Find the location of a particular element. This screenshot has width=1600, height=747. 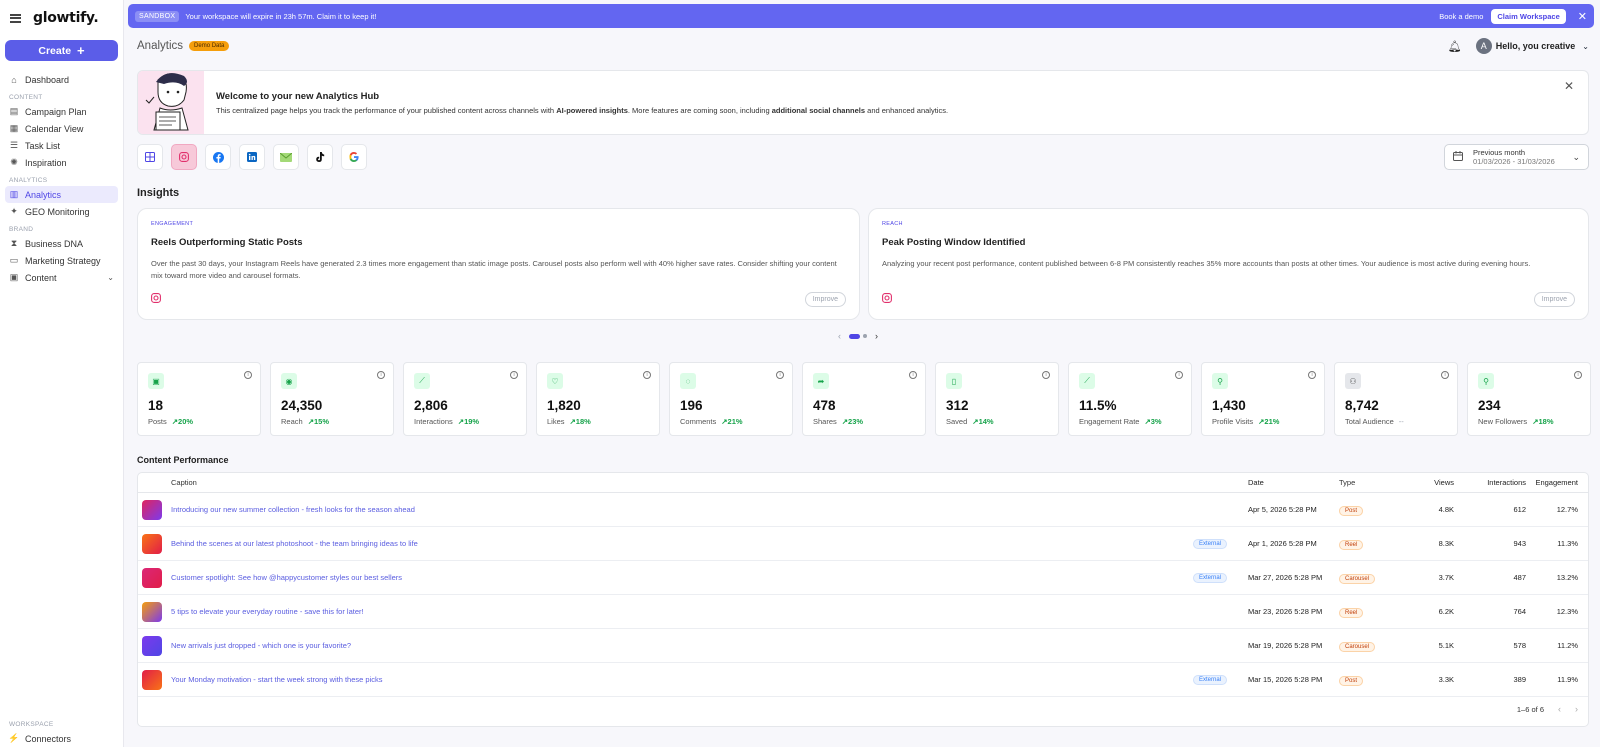

sidebar-item-content: ▣ Content ⌄ is located at coordinates (61, 277).